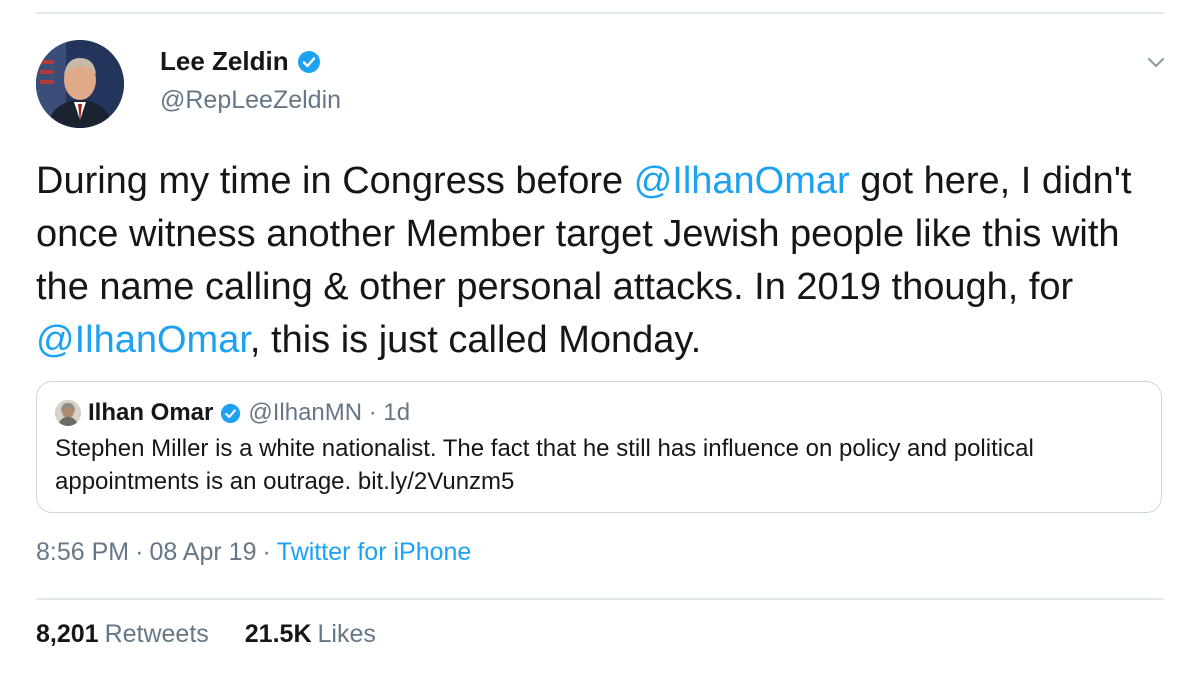 The height and width of the screenshot is (675, 1200). Describe the element at coordinates (475, 340) in the screenshot. I see `tweet-text-segment: , this is just called Monday.` at that location.